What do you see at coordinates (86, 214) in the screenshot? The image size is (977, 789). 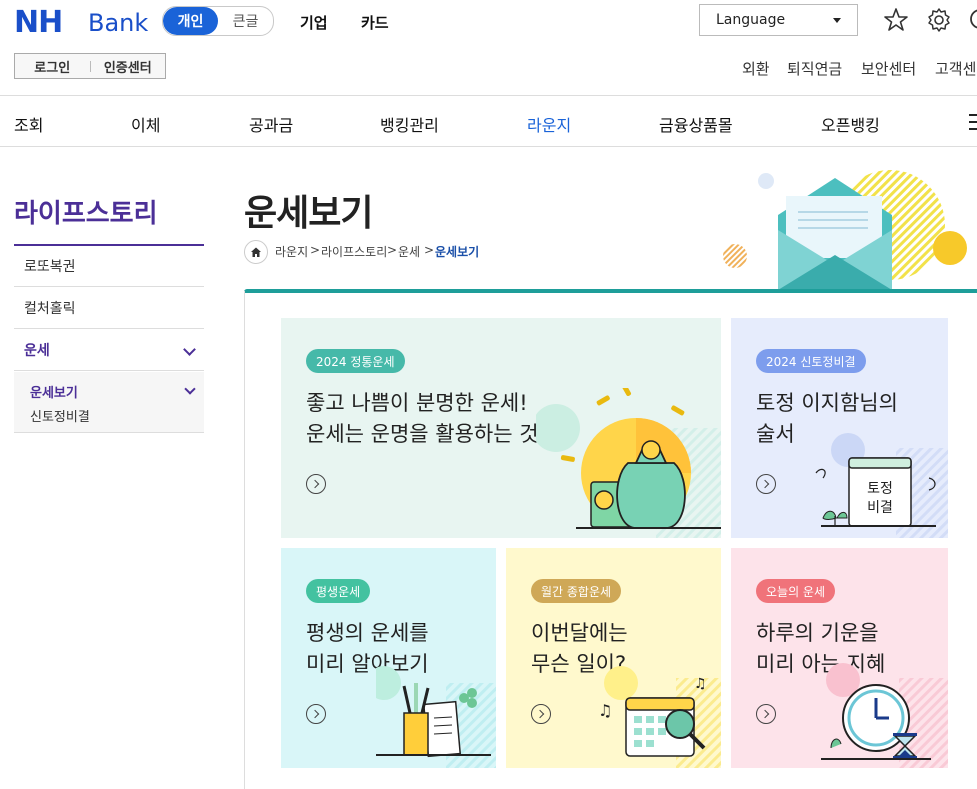 I see `sidebar-title: 라이프스토리` at bounding box center [86, 214].